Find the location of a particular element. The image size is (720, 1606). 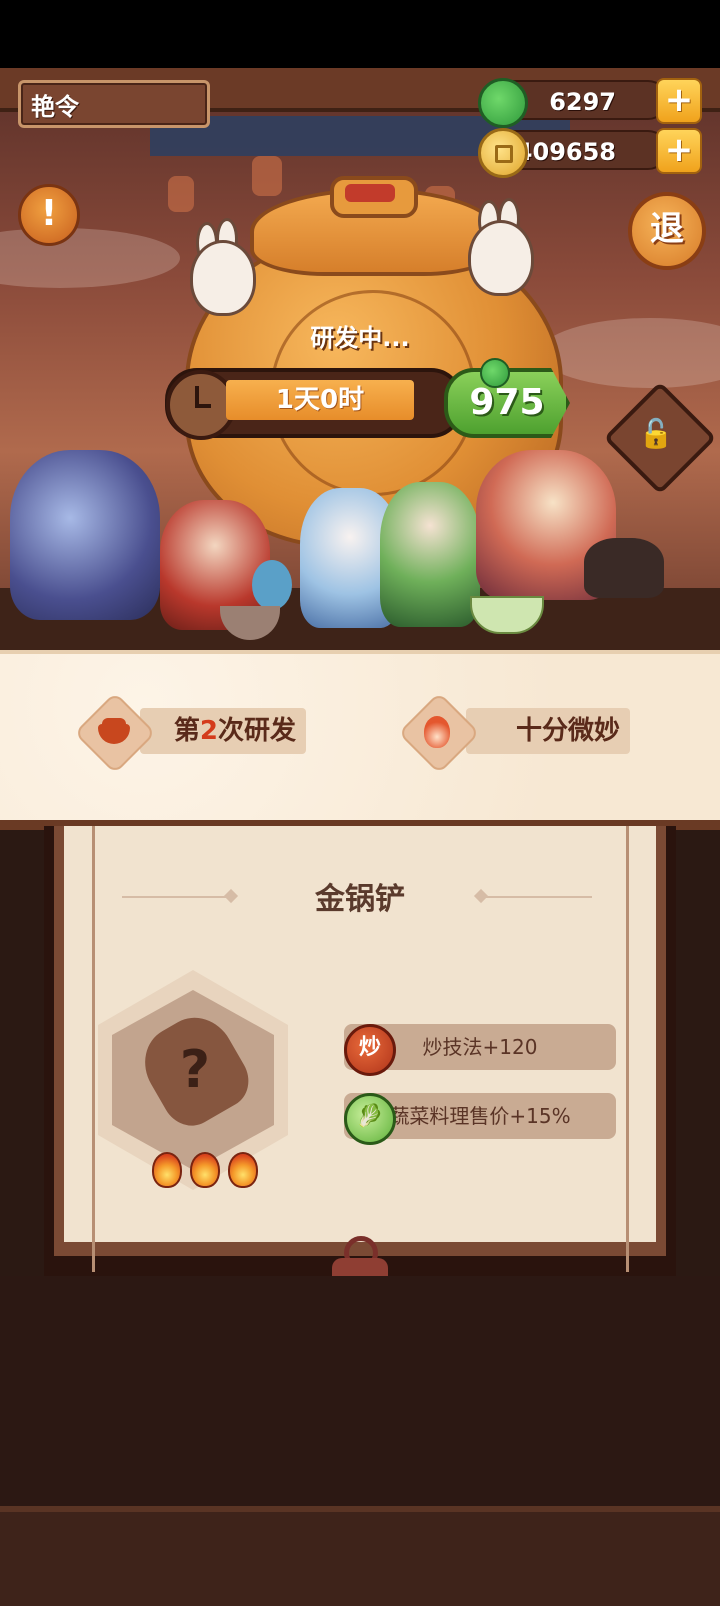

research-count-chip: 第2次研发 is located at coordinates (223, 731).